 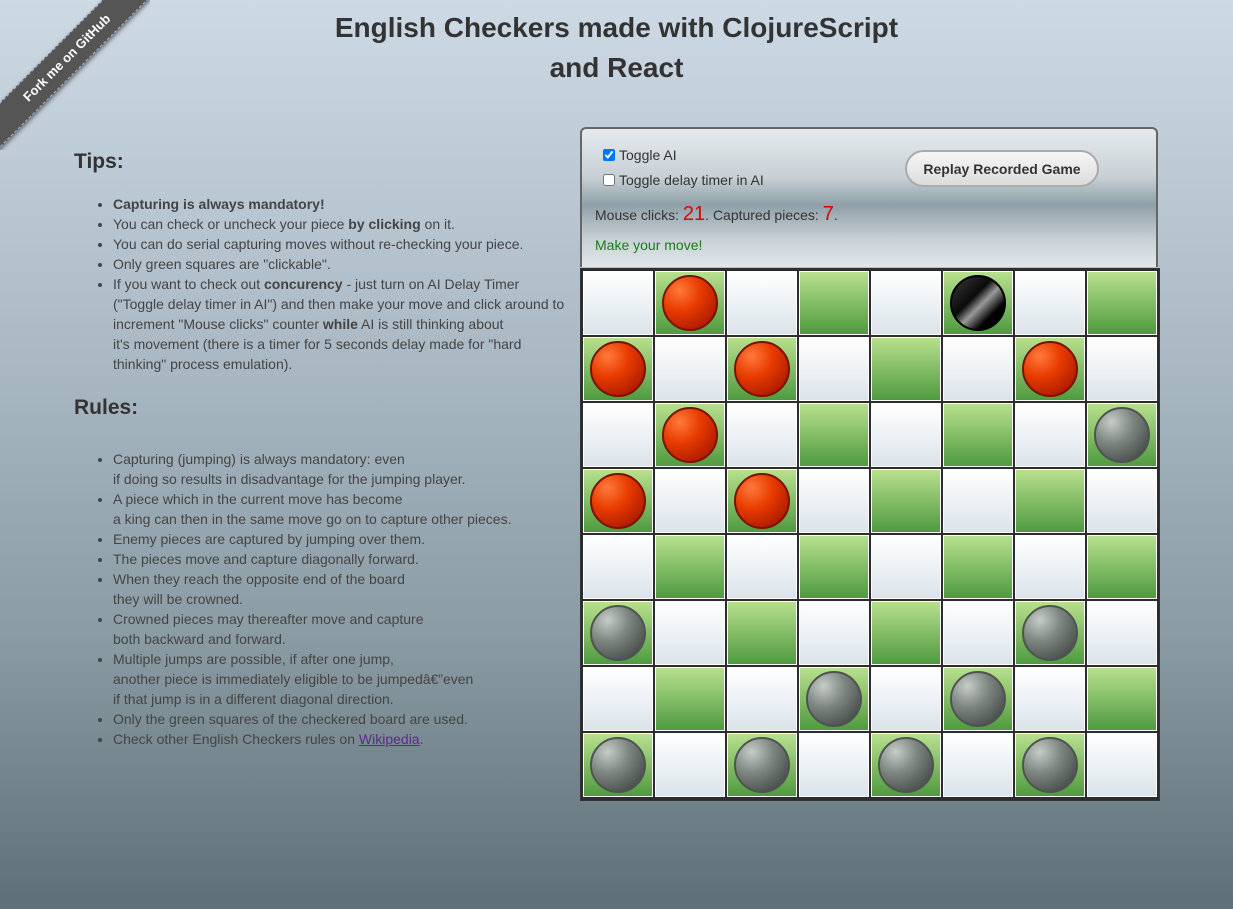 What do you see at coordinates (1002, 168) in the screenshot?
I see `replay-recorded-game-button: Replay Recorded Game` at bounding box center [1002, 168].